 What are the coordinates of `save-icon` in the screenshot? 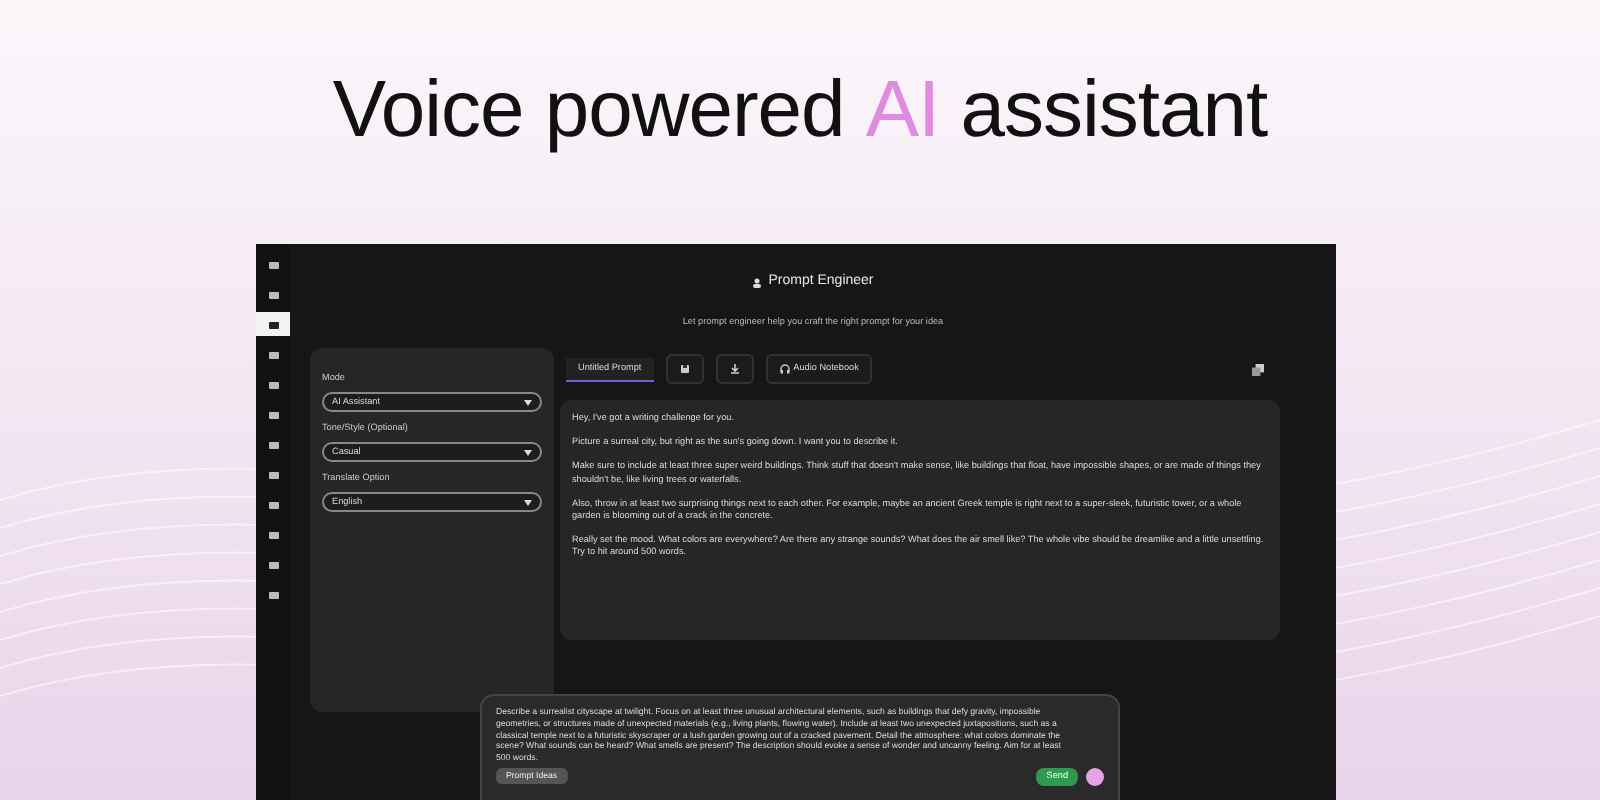 It's located at (684, 369).